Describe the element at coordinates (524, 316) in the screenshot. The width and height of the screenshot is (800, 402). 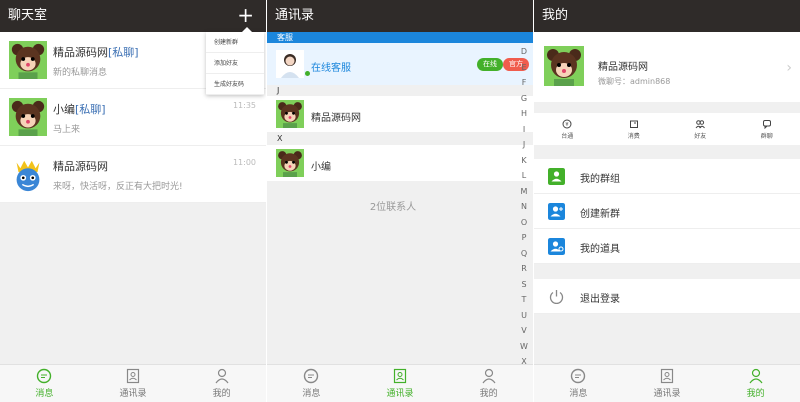
I see `alpha-letter: U` at that location.